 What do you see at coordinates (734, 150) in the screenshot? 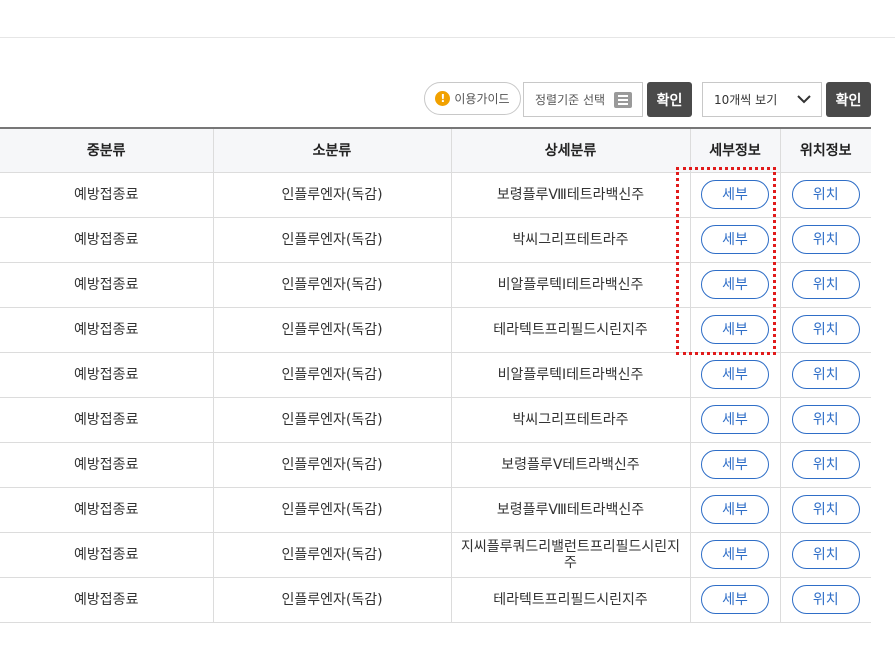
I see `header-detail-info: 세부정보` at bounding box center [734, 150].